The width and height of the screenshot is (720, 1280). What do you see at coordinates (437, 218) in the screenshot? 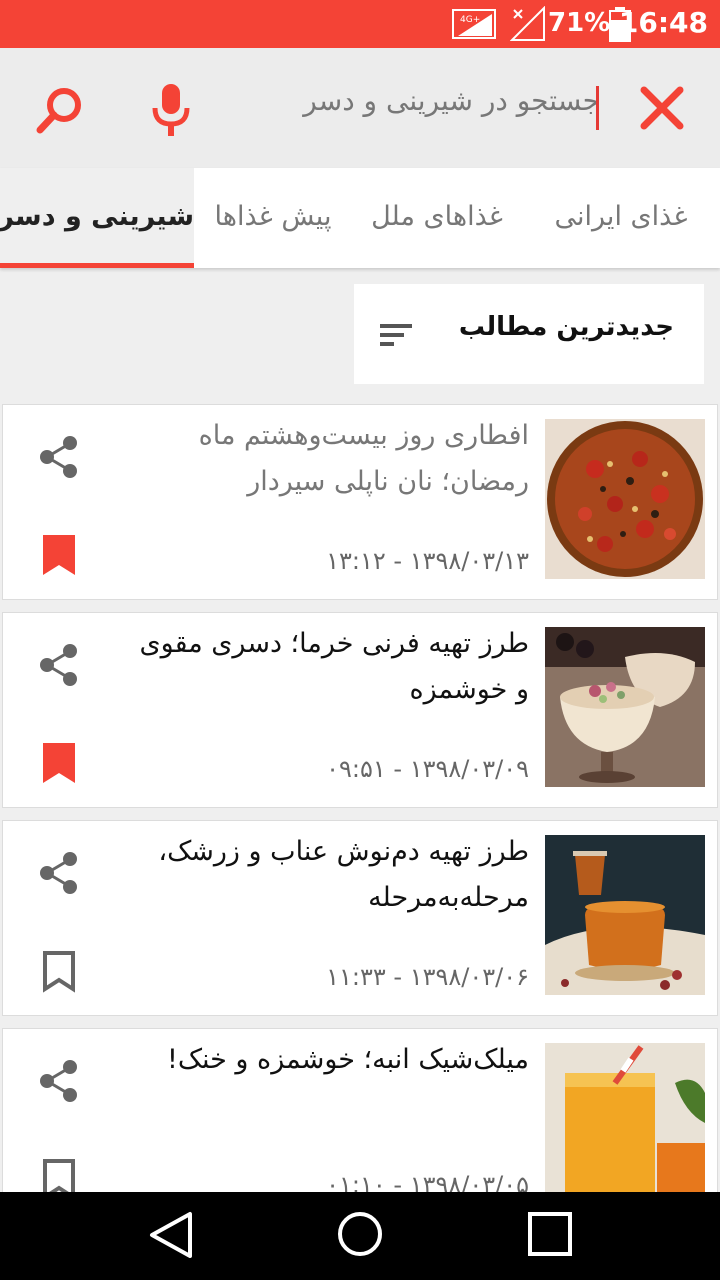
I see `tab-world-food: غذاهای ملل` at bounding box center [437, 218].